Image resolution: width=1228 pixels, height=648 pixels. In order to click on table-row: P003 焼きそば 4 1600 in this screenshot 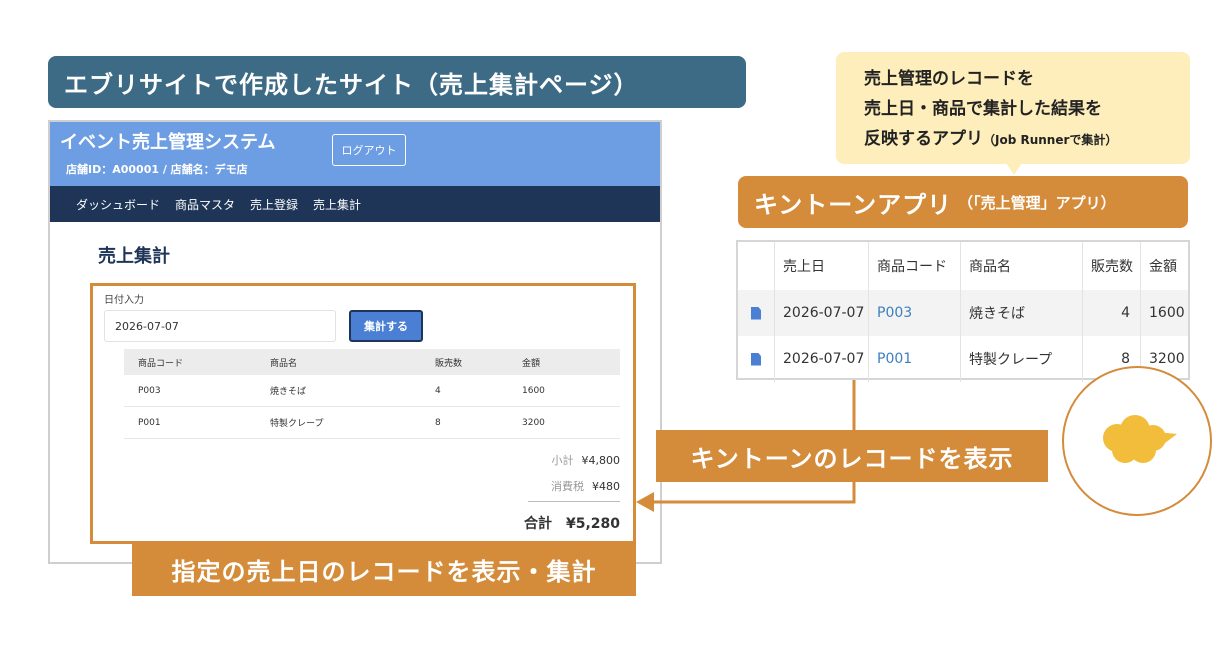, I will do `click(372, 391)`.